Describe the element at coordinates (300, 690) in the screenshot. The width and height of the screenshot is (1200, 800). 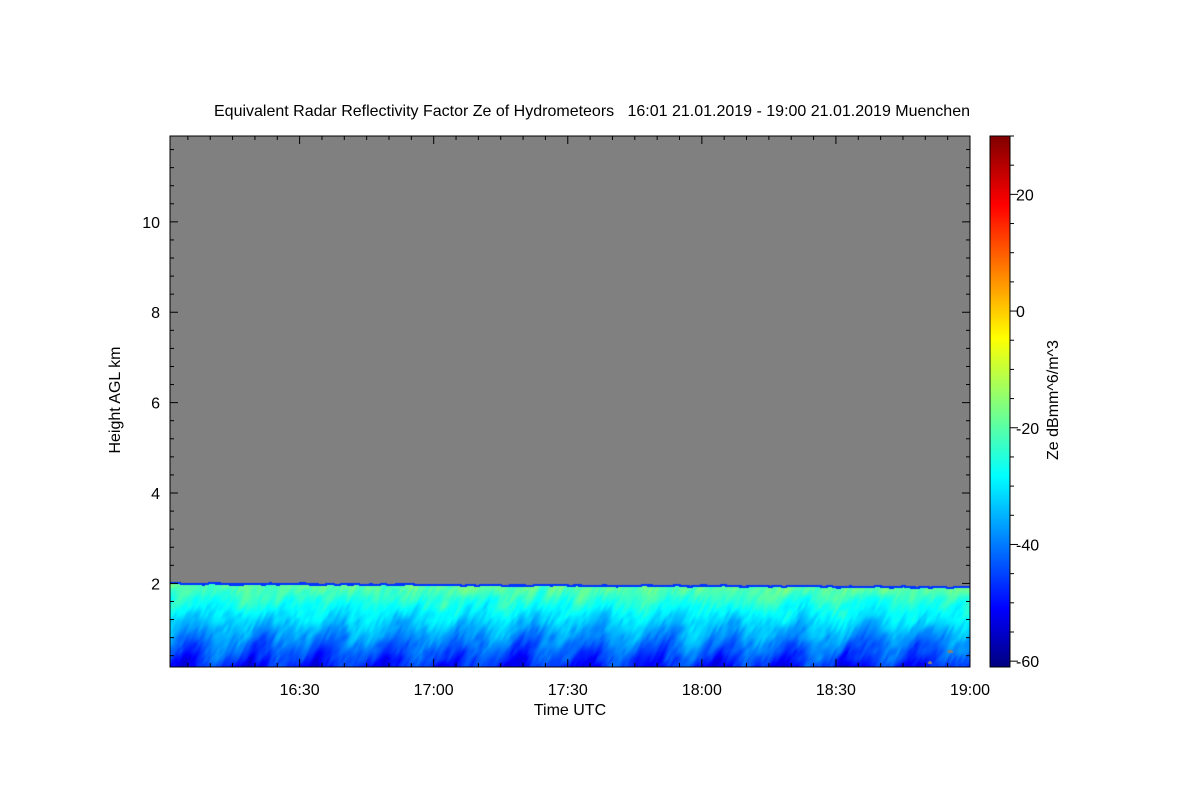
I see `x-tick-label: 16:30` at that location.